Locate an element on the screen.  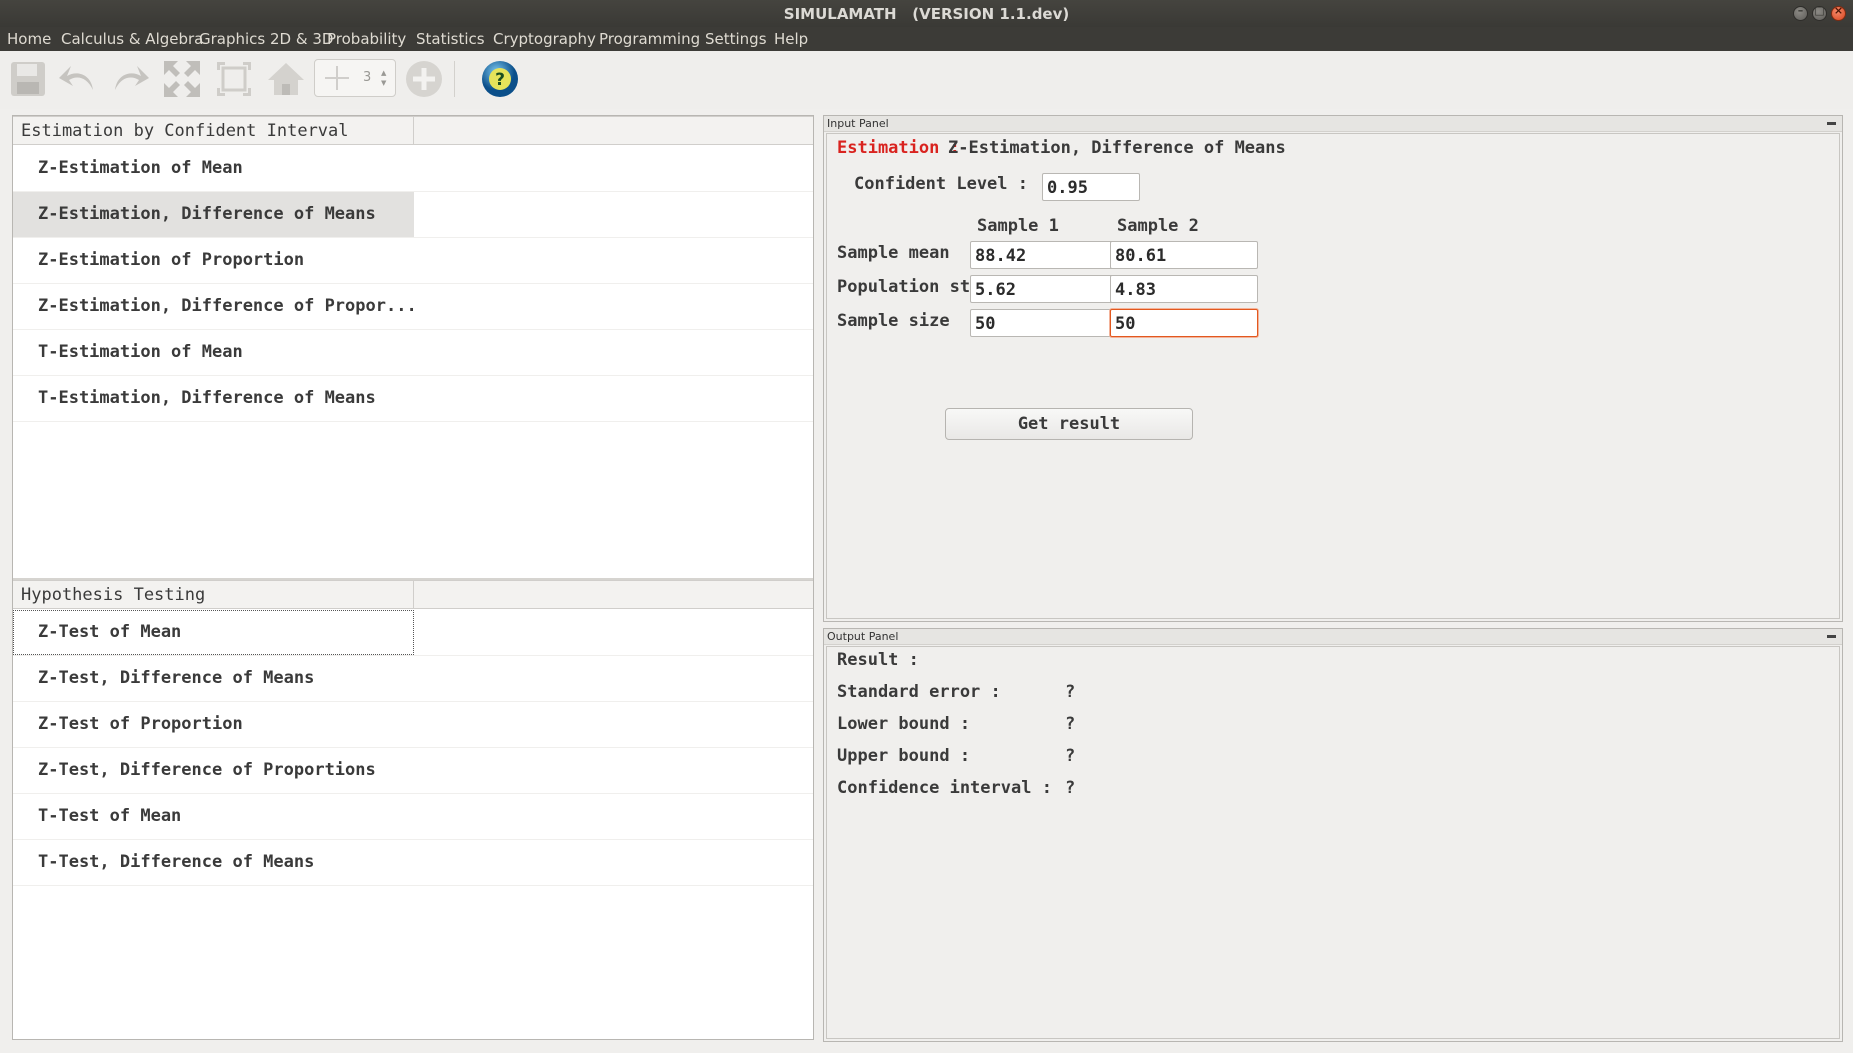
output-panel-header: Output Panel is located at coordinates (1333, 637).